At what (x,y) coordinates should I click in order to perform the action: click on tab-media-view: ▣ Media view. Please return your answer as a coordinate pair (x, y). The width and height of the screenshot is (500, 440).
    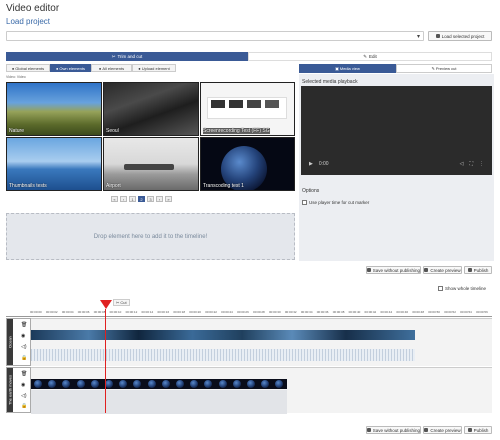
    Looking at the image, I should click on (347, 68).